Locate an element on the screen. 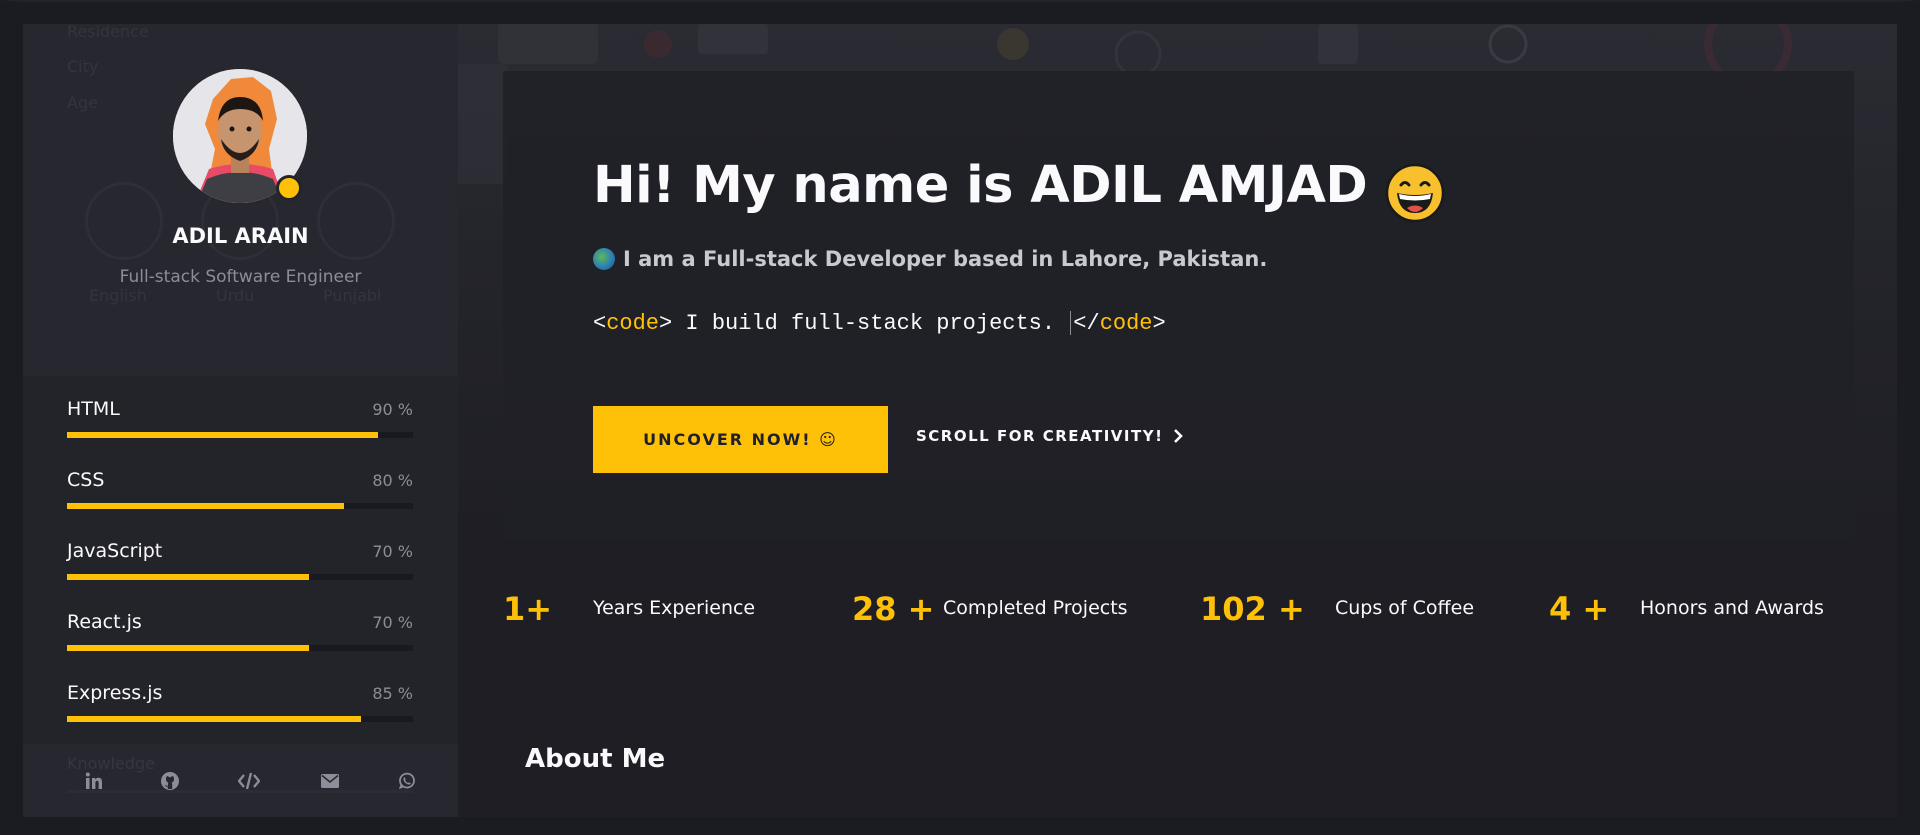 The width and height of the screenshot is (1920, 835). skill-percent: 90 % is located at coordinates (392, 409).